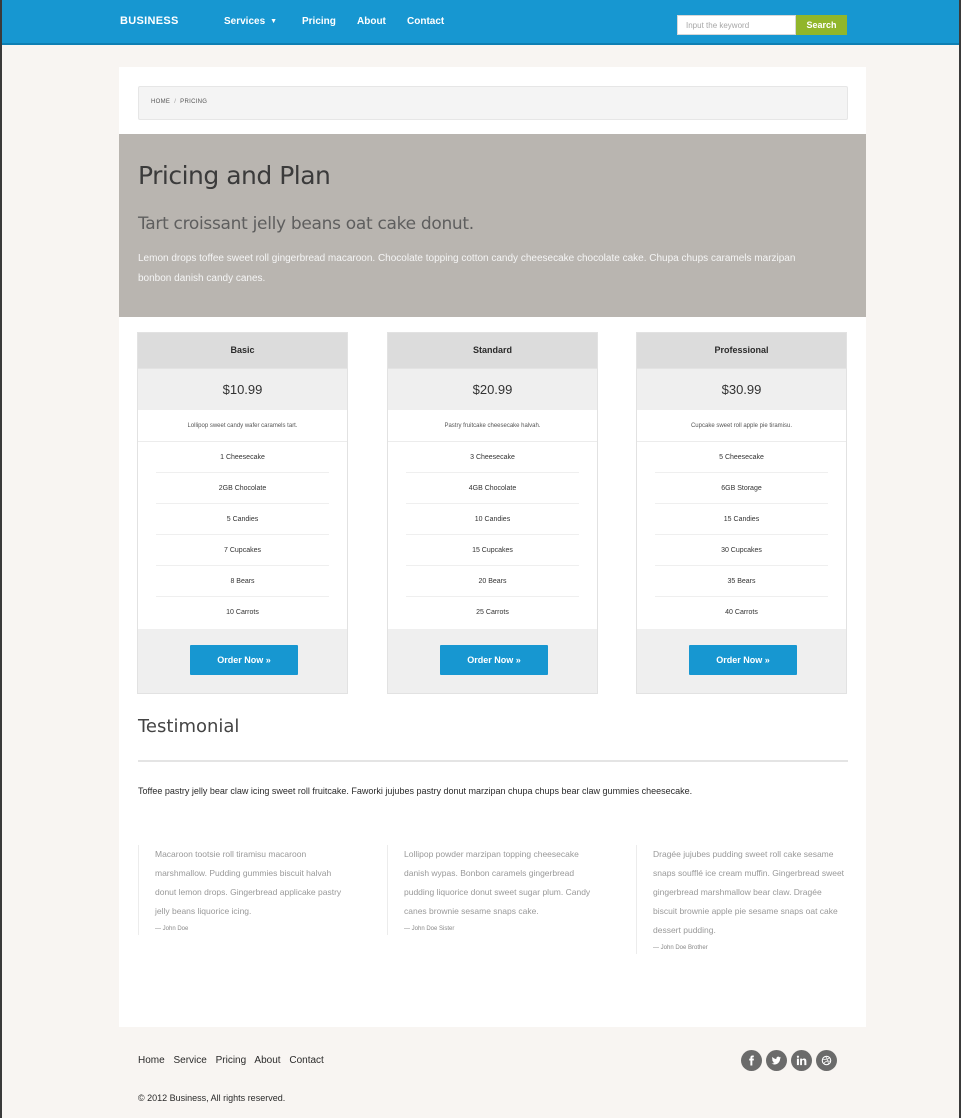 The width and height of the screenshot is (961, 1118). I want to click on footer-nav: Home Service Pricing About Contact, so click(234, 1060).